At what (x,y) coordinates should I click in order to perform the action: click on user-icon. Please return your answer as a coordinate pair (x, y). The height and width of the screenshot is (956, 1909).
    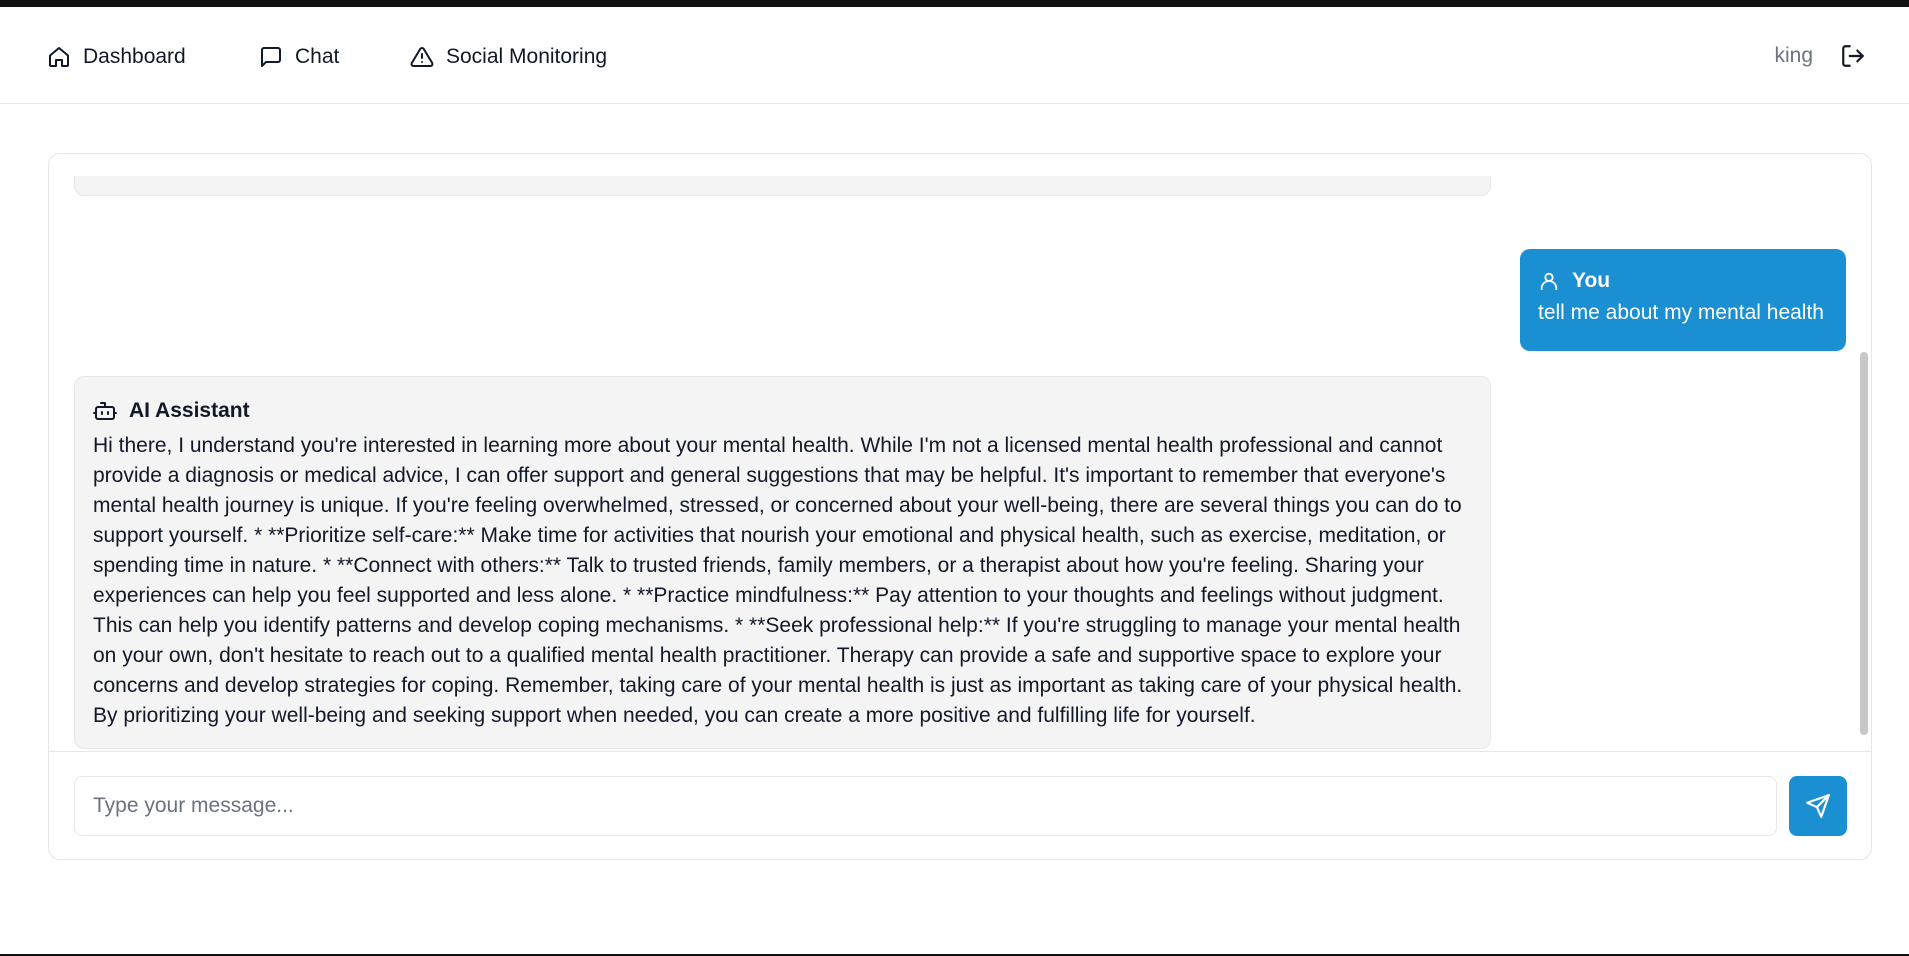
    Looking at the image, I should click on (1549, 281).